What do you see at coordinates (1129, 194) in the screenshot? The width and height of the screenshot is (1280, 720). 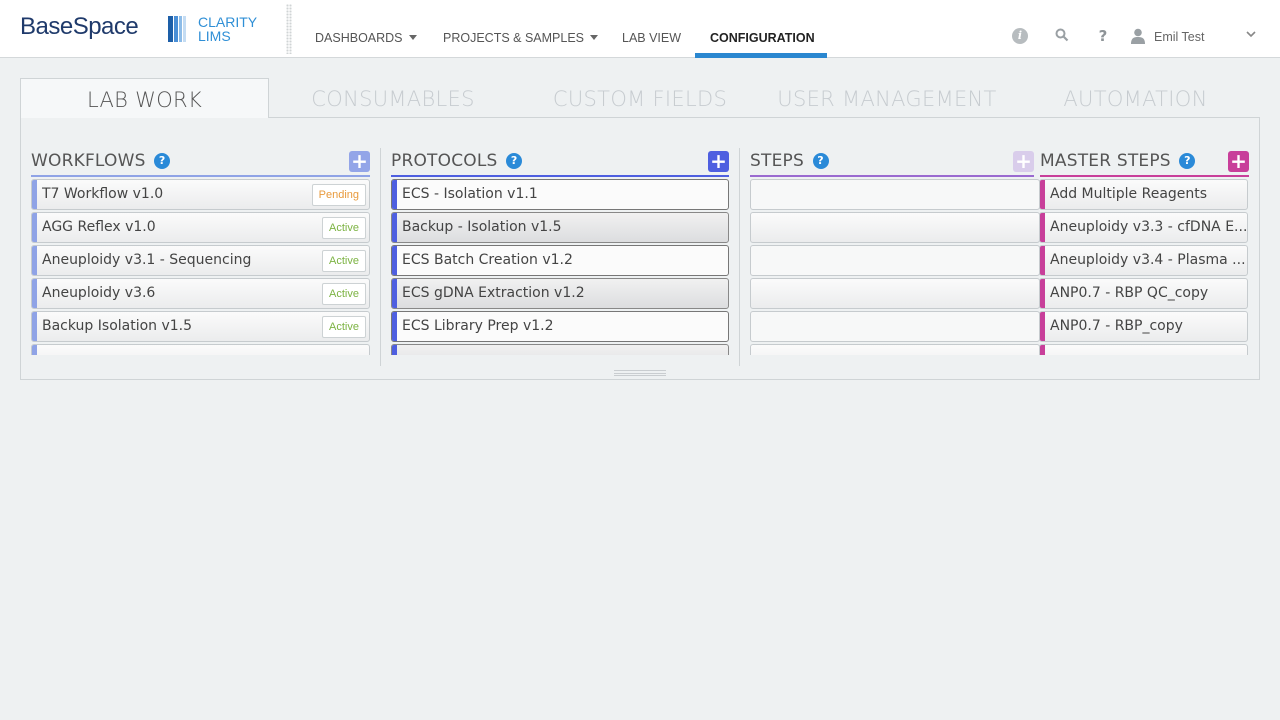 I see `master-step-name: Add Multiple Reagents` at bounding box center [1129, 194].